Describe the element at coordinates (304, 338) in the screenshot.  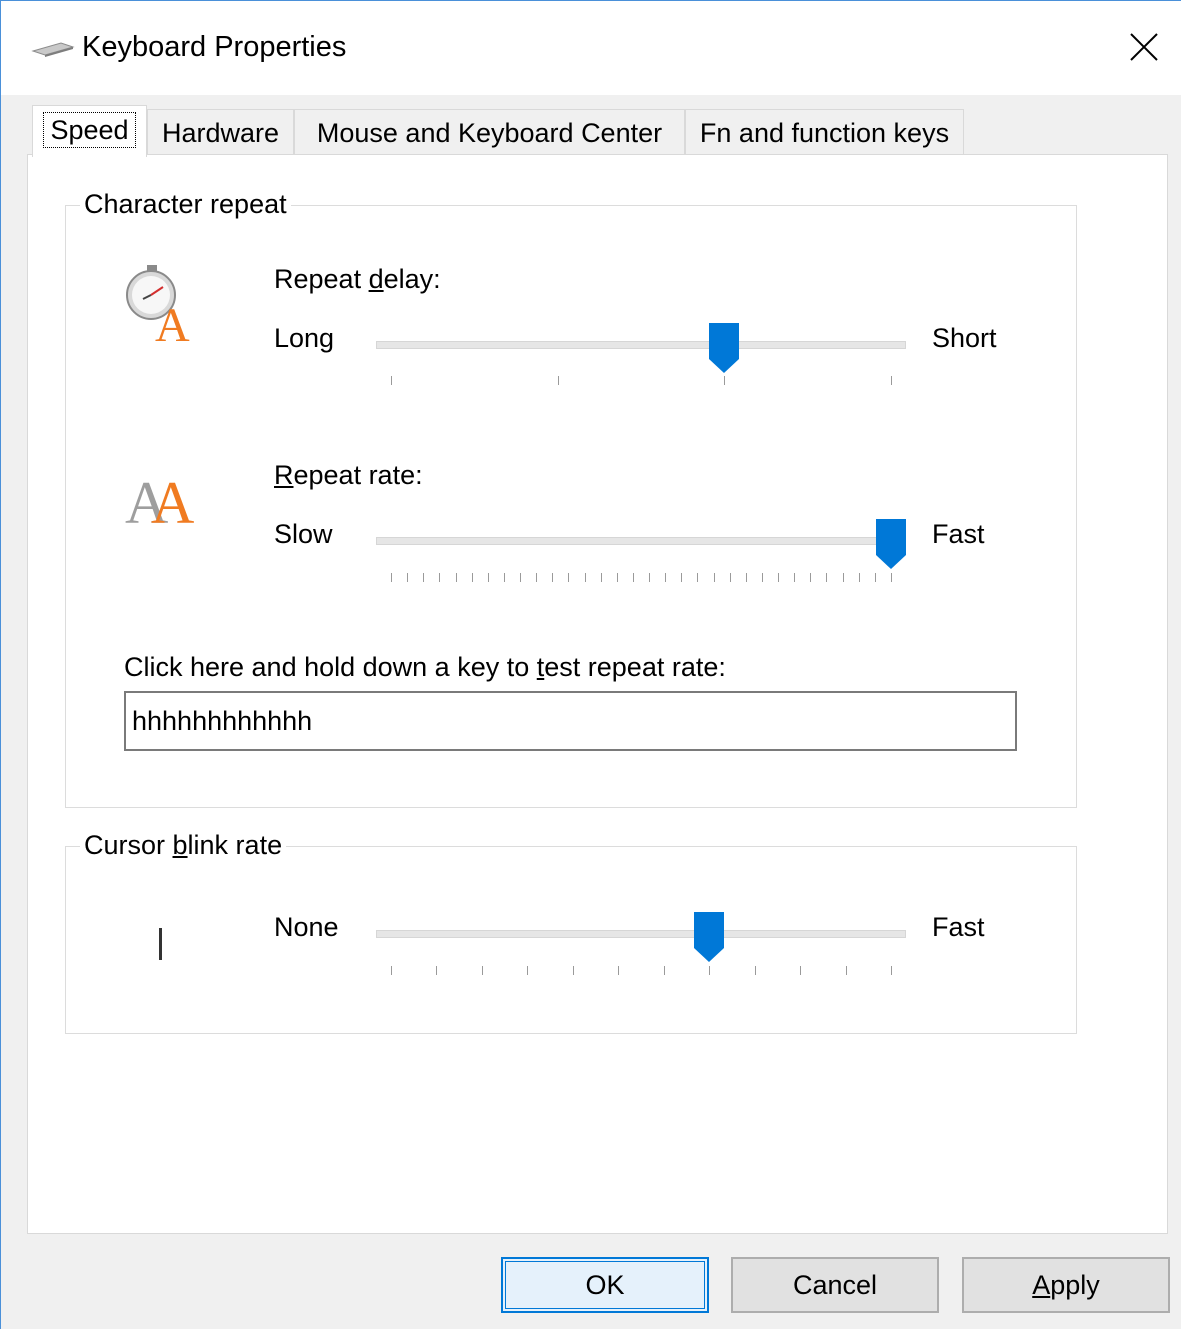
I see `repeat-delay-min-label: Long` at that location.